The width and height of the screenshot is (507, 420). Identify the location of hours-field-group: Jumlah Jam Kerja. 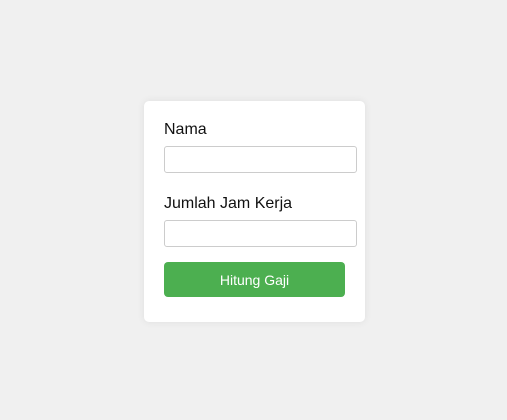
(260, 221).